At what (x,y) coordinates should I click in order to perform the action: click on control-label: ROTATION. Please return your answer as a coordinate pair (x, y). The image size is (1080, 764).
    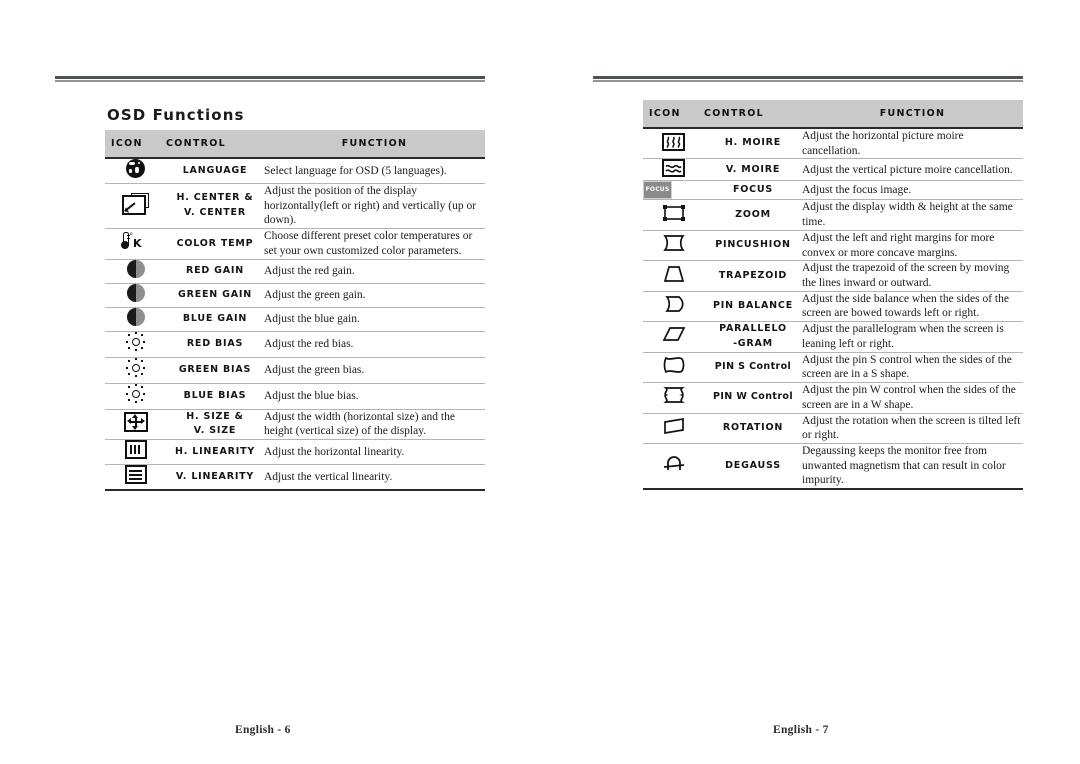
    Looking at the image, I should click on (753, 427).